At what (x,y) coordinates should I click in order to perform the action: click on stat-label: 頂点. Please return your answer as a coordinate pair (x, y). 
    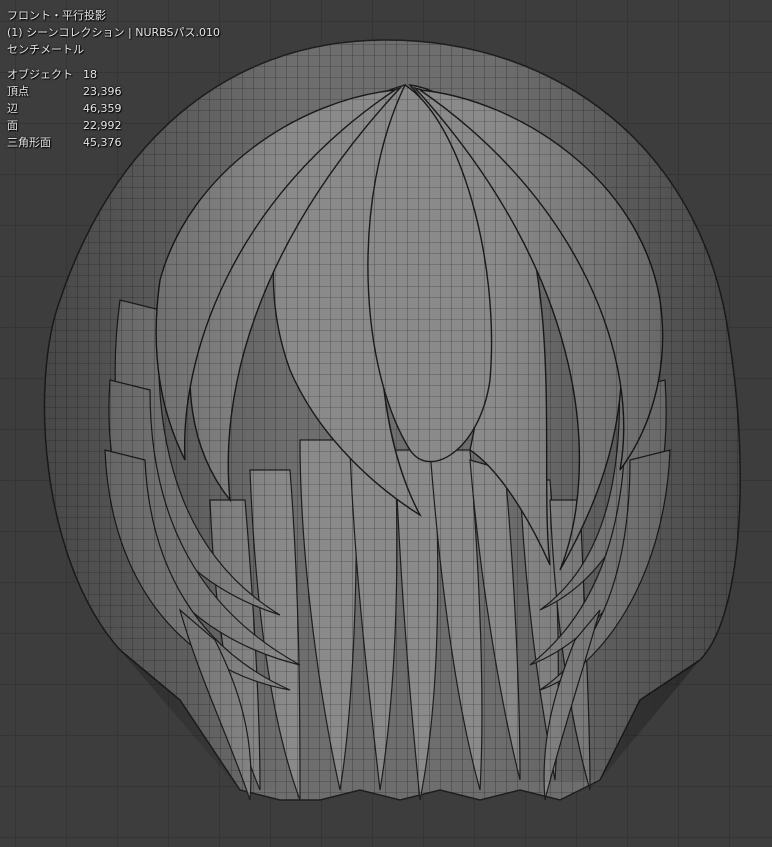
    Looking at the image, I should click on (18, 91).